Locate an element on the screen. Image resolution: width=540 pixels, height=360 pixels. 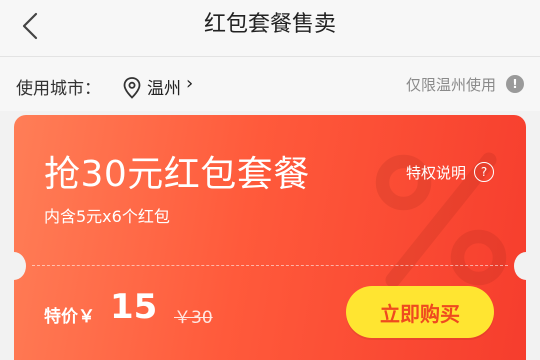
info-icon: ! is located at coordinates (515, 84).